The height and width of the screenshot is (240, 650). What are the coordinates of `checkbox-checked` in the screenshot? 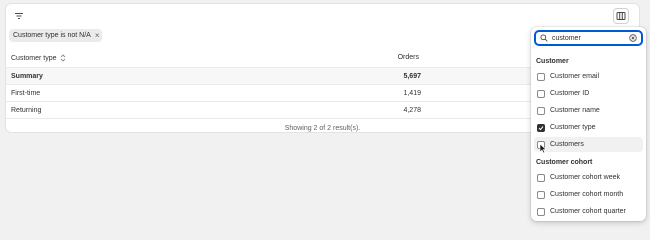 It's located at (541, 127).